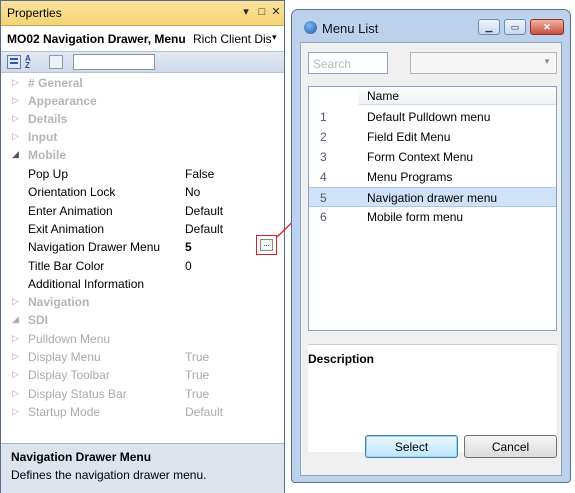 This screenshot has height=493, width=575. I want to click on category-label: SDI, so click(38, 320).